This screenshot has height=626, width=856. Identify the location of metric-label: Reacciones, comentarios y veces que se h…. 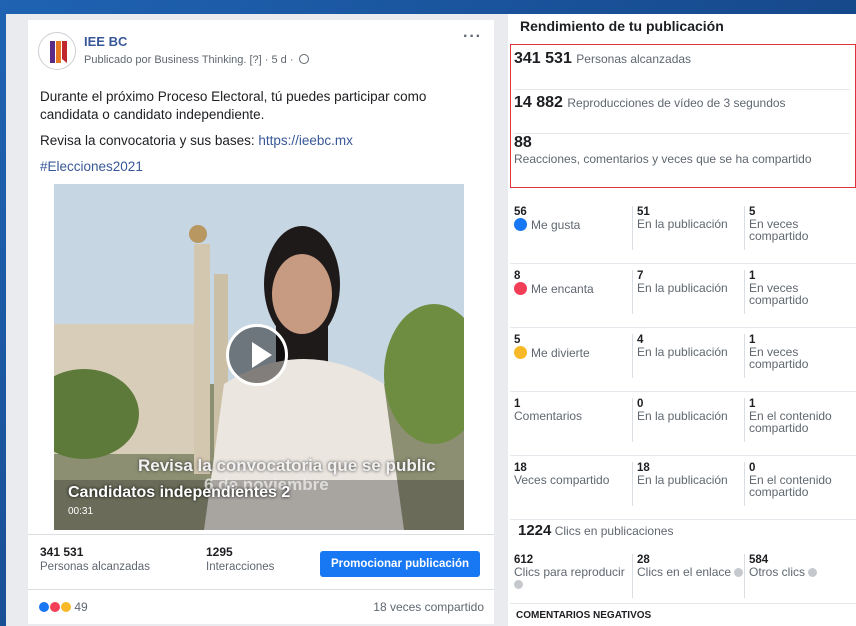
(663, 159).